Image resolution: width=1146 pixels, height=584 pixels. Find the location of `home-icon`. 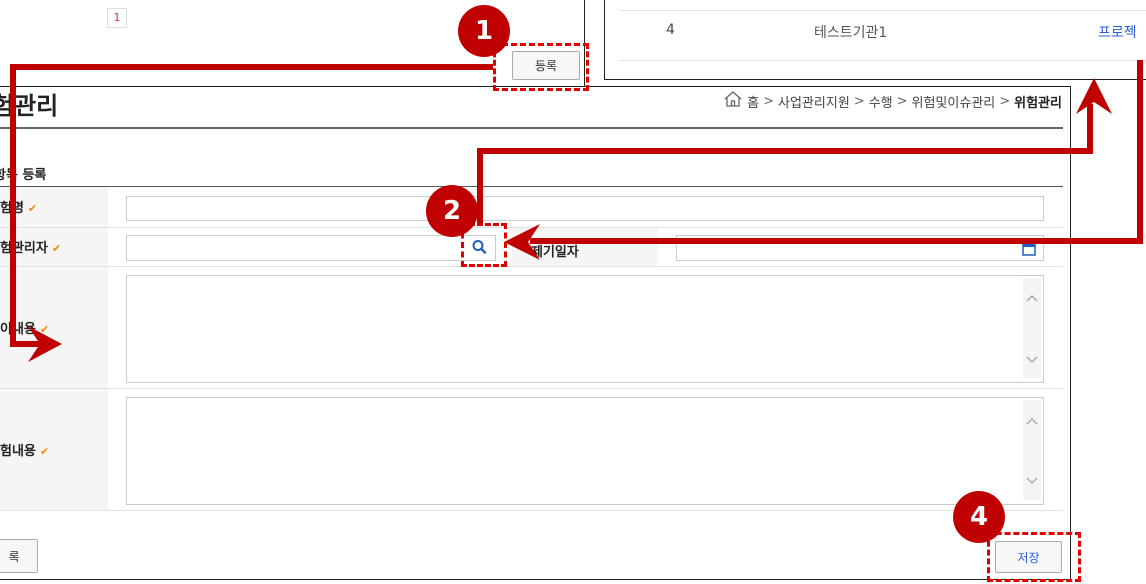

home-icon is located at coordinates (733, 101).